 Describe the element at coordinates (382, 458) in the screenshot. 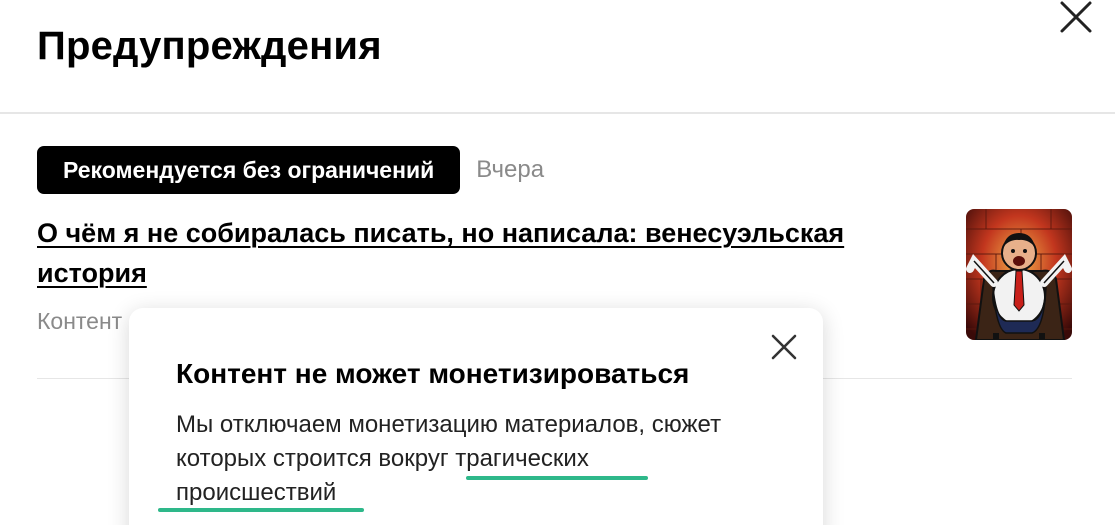

I see `tooltip-body-line: которых строится вокруг трагических` at that location.